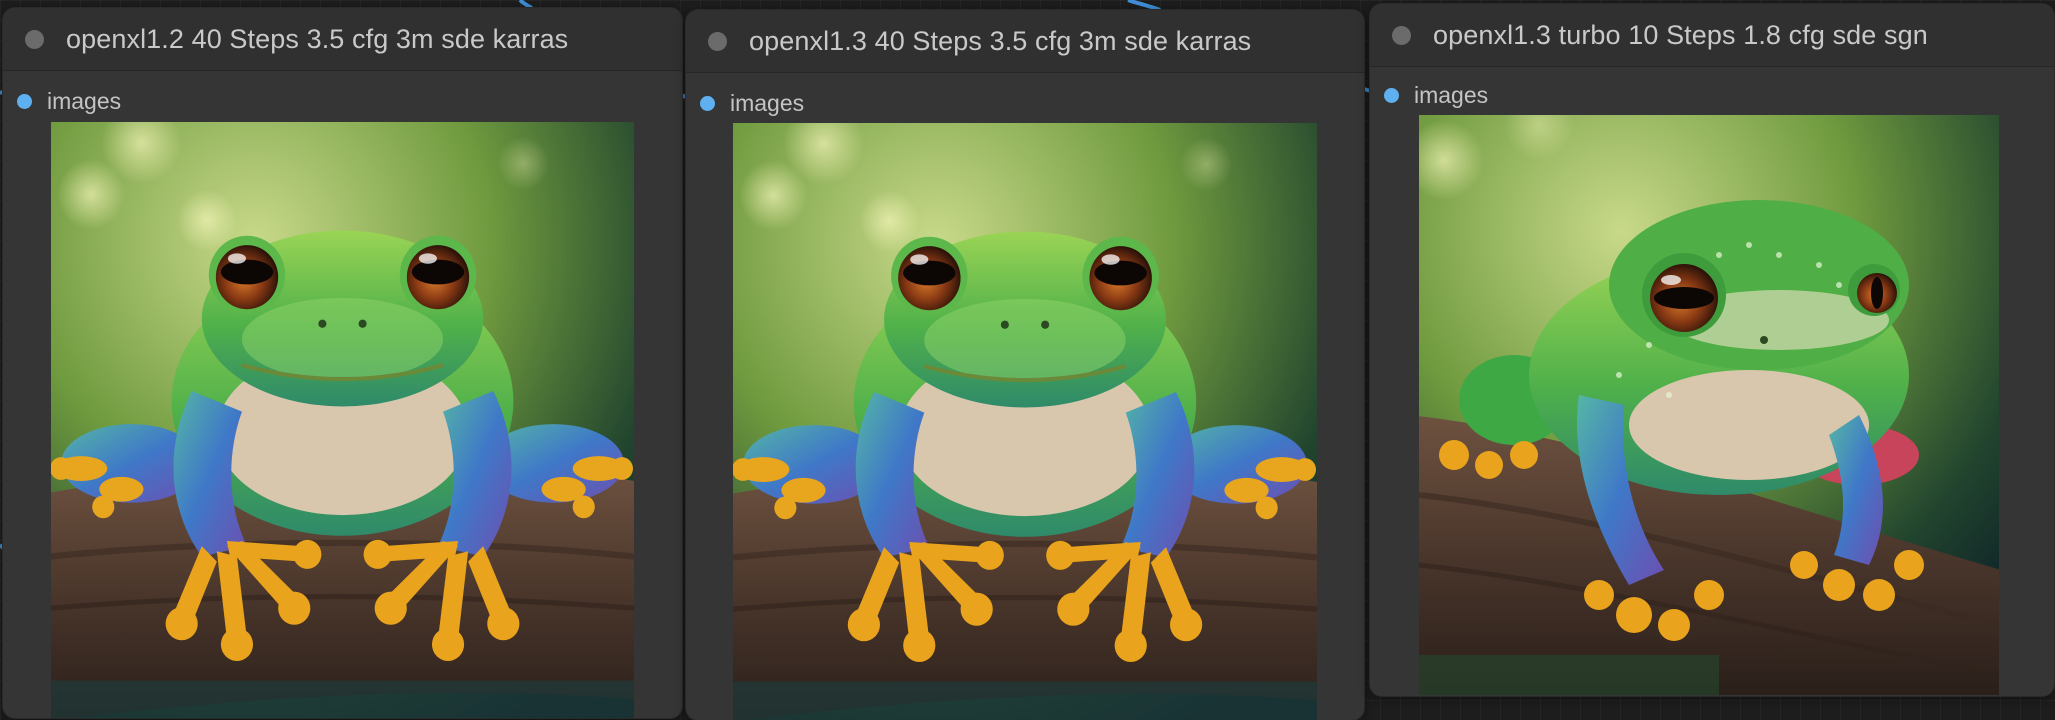 This screenshot has width=2055, height=720. I want to click on node-title-bar: openxl1.3 turbo 10 Steps 1.8 cfg sde sgn, so click(1712, 35).